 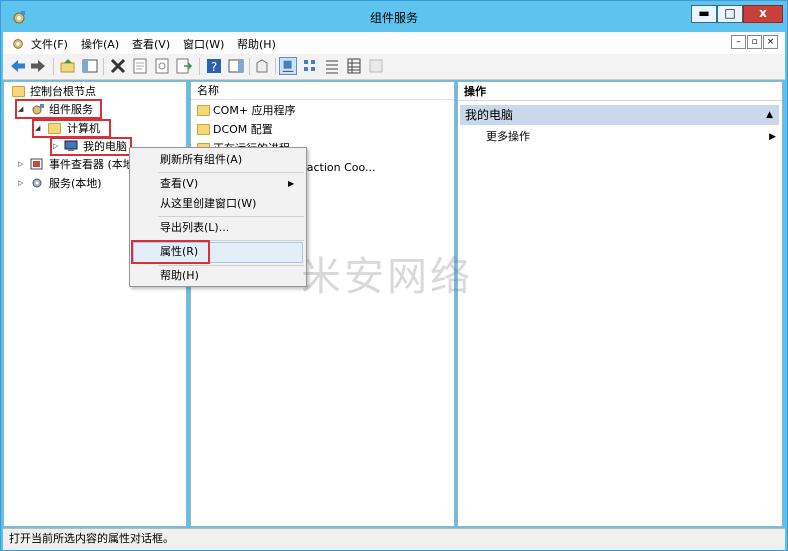 What do you see at coordinates (704, 14) in the screenshot?
I see `minimize-button: ▬` at bounding box center [704, 14].